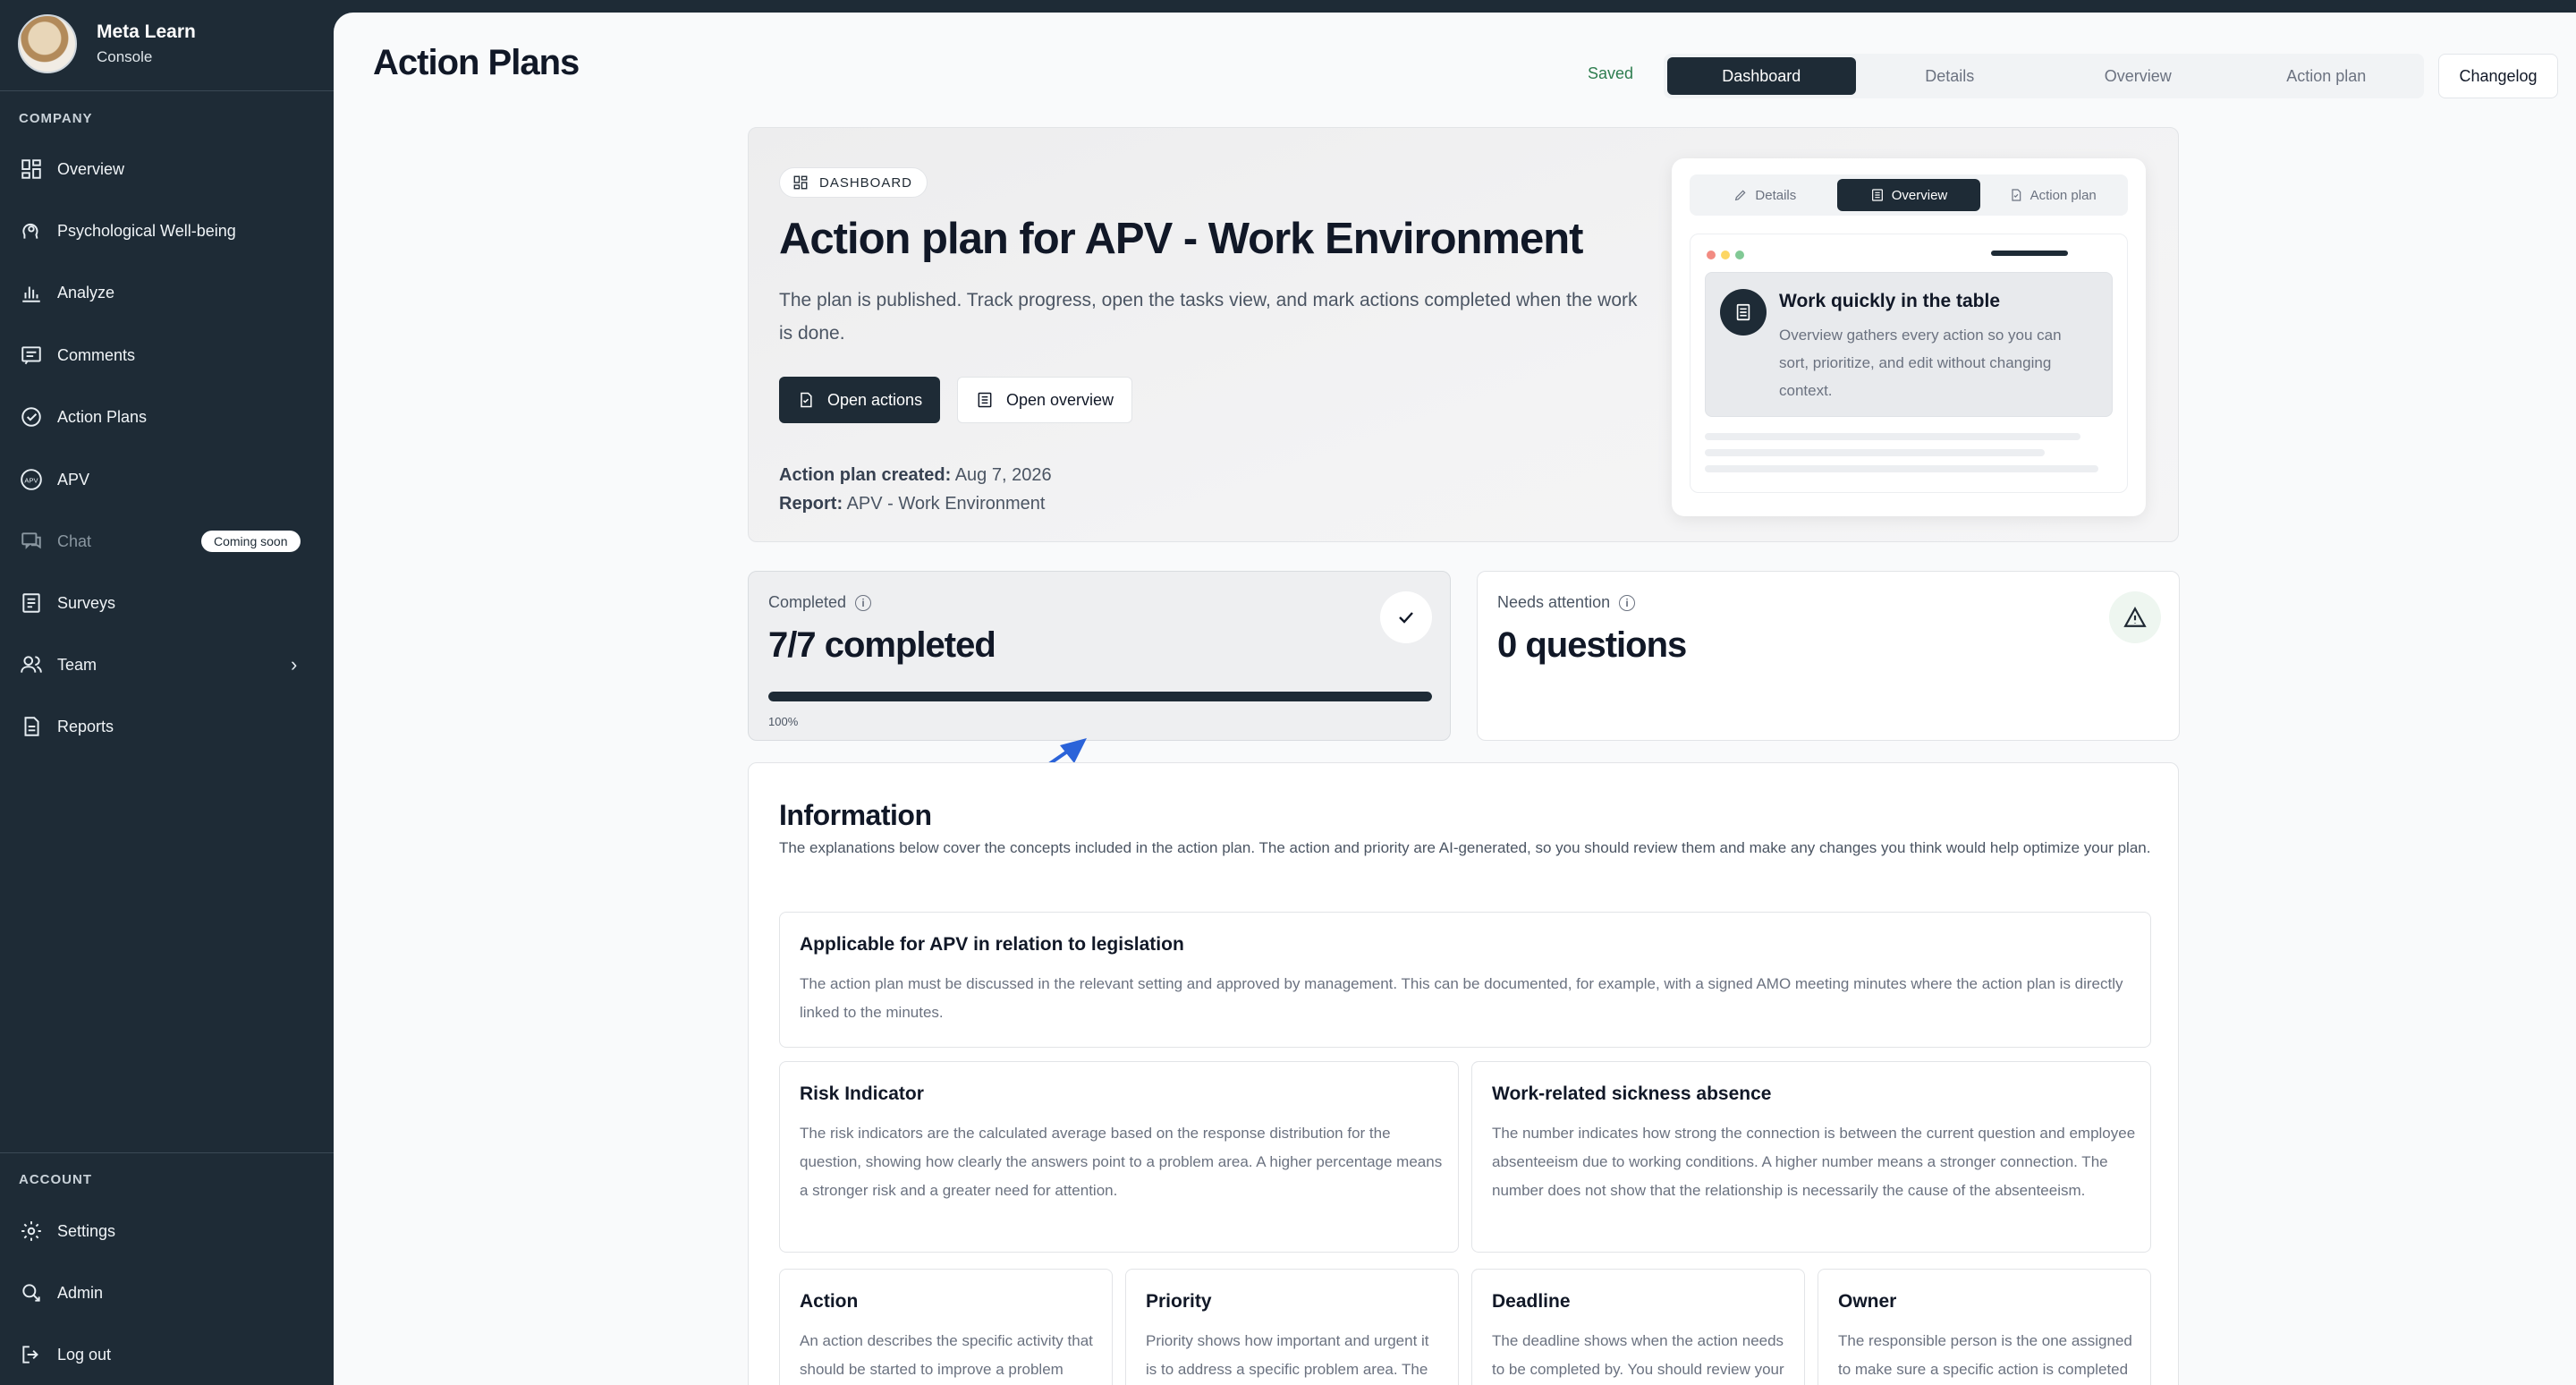 This screenshot has height=1385, width=2576. Describe the element at coordinates (167, 1231) in the screenshot. I see `sidebar-item-settings: Settings` at that location.